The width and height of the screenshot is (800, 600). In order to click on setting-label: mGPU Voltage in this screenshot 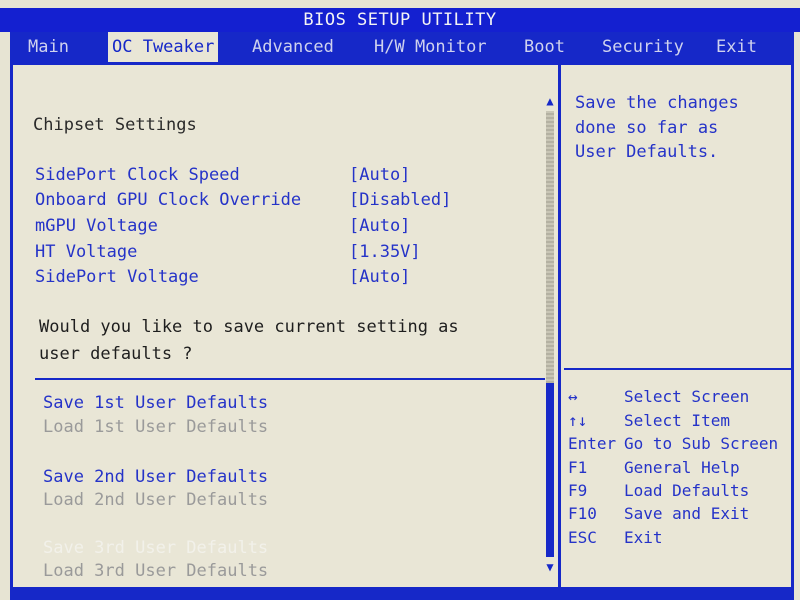, I will do `click(96, 226)`.